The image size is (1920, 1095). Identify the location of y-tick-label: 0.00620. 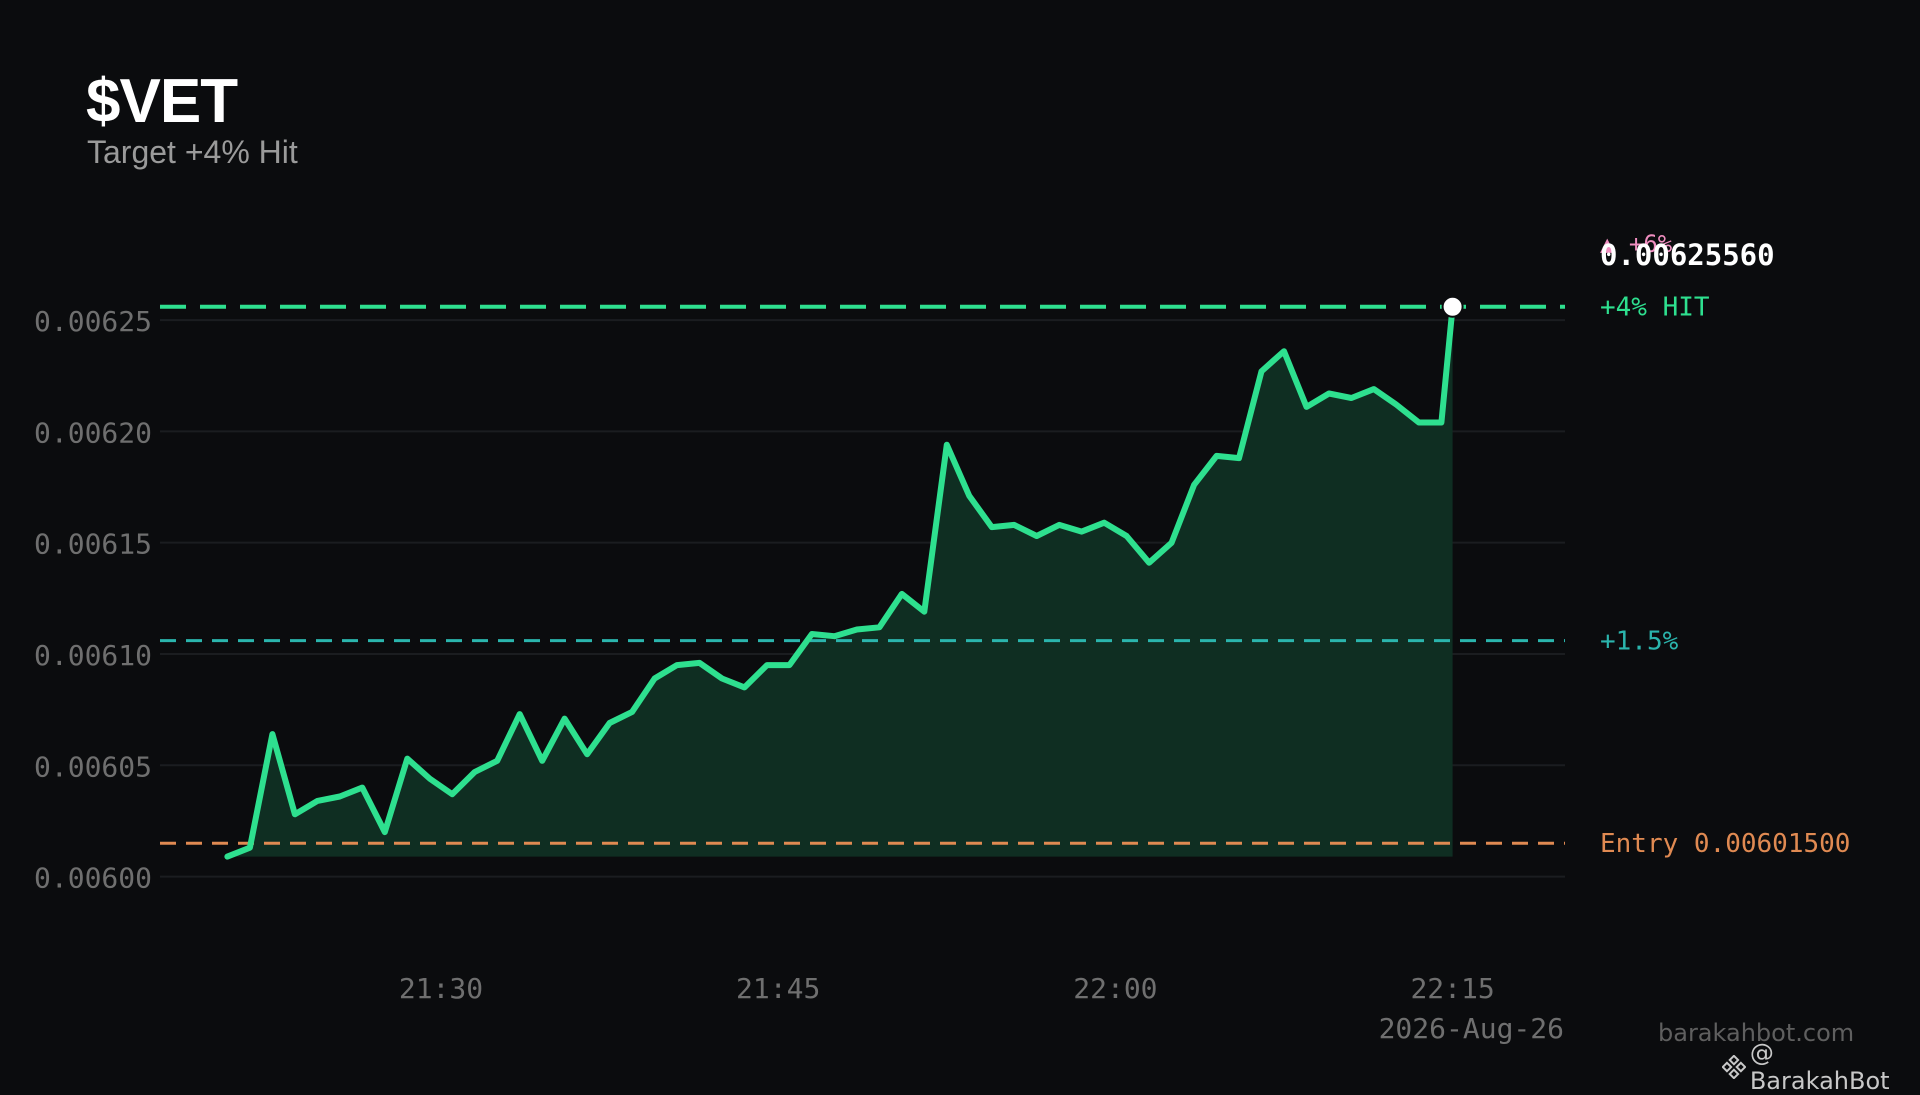
(93, 432).